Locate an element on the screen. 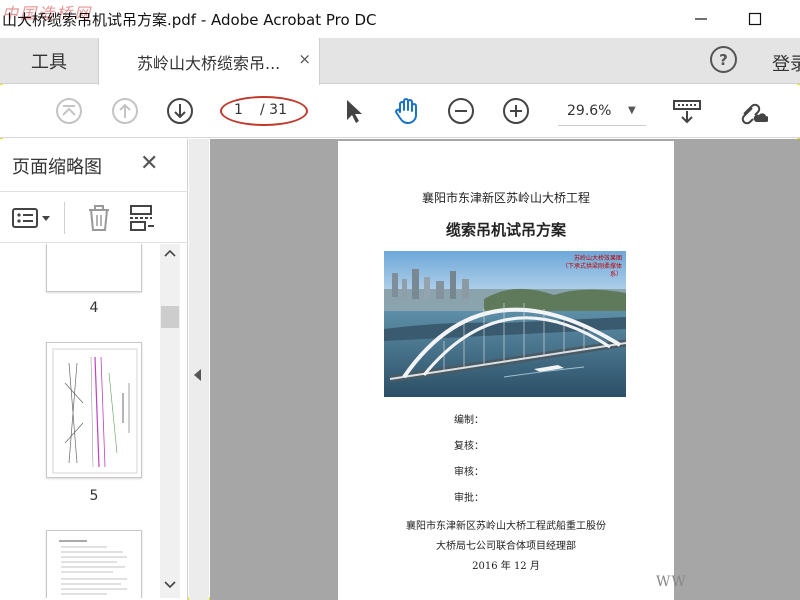 The image size is (800, 600). thumbnail-label: 5 is located at coordinates (94, 496).